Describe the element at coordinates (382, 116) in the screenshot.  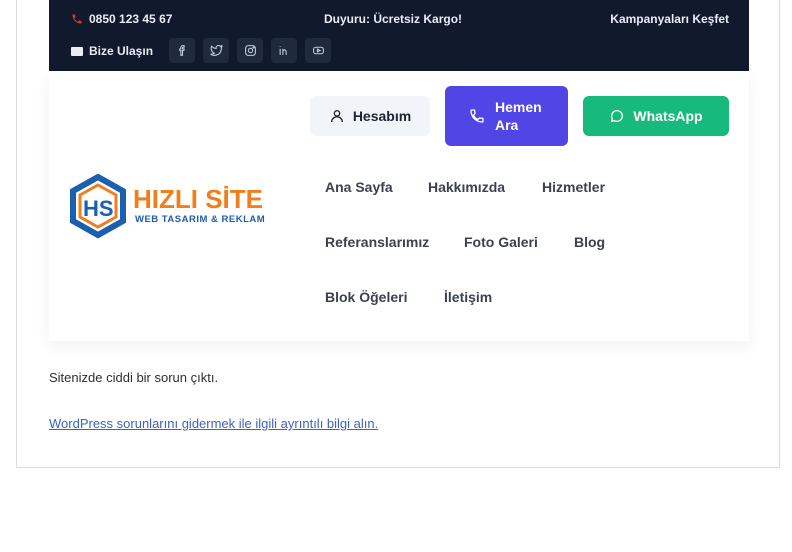
I see `account-button-label: Hesabım` at that location.